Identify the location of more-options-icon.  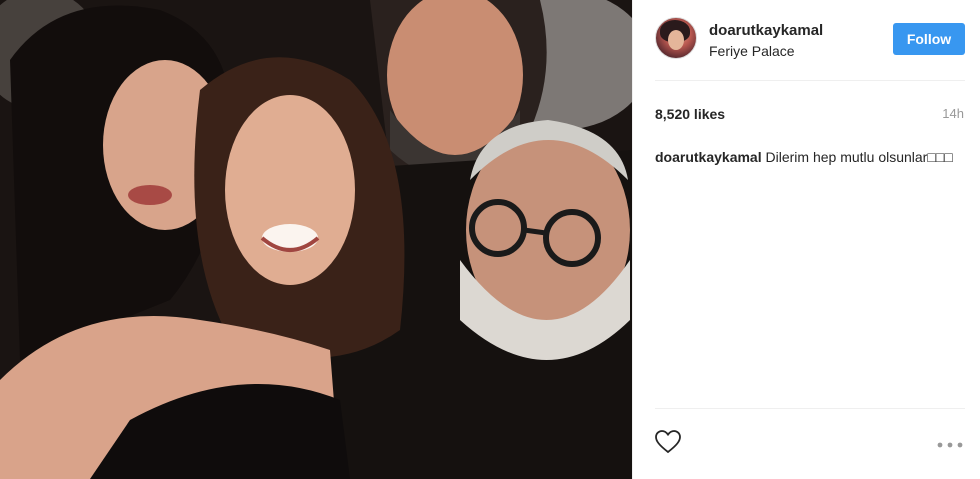
(950, 442).